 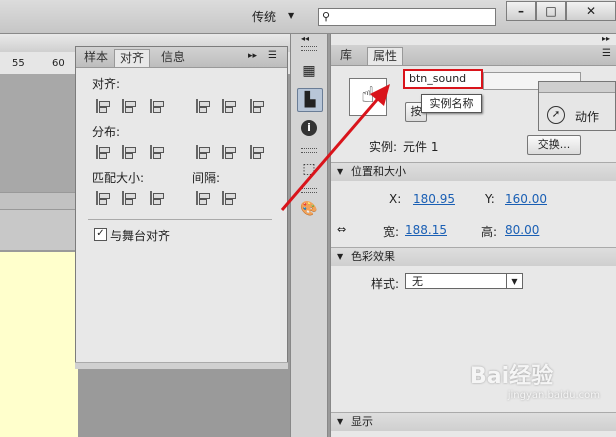 What do you see at coordinates (181, 365) in the screenshot?
I see `panel-resize-grip` at bounding box center [181, 365].